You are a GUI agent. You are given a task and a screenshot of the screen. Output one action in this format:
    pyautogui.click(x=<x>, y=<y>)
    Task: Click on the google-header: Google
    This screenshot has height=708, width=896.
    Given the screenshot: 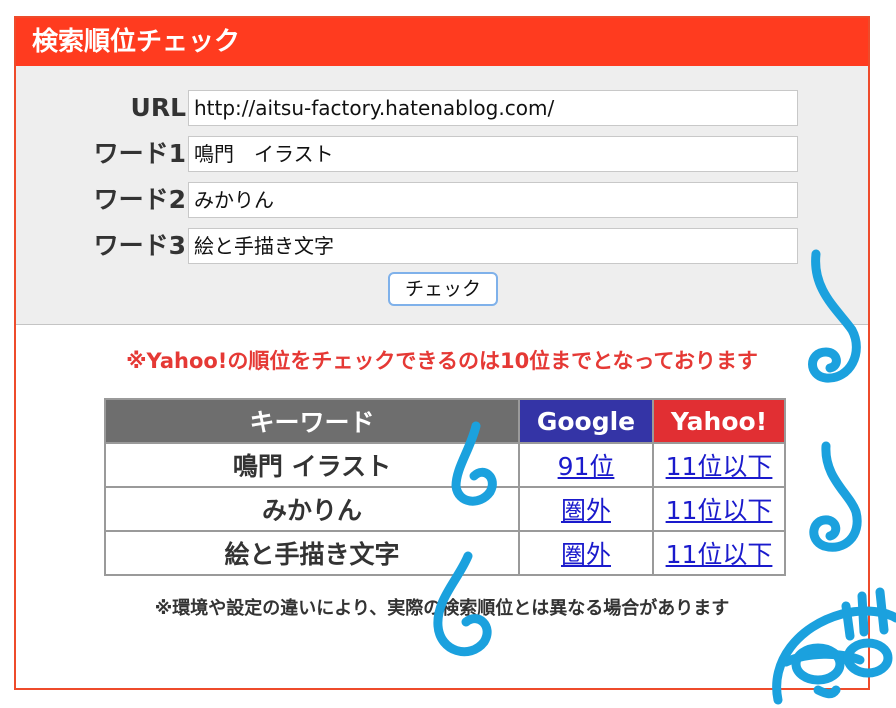 What is the action you would take?
    pyautogui.click(x=586, y=421)
    